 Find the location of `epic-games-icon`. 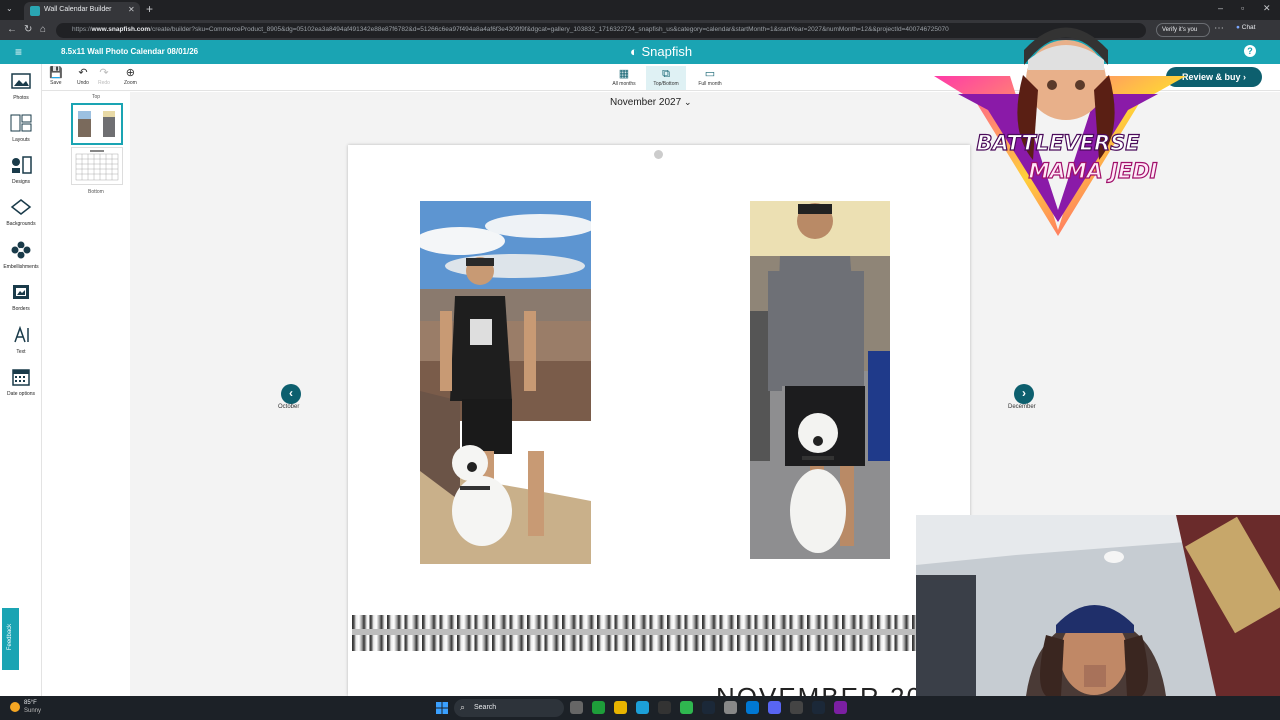

epic-games-icon is located at coordinates (664, 707).